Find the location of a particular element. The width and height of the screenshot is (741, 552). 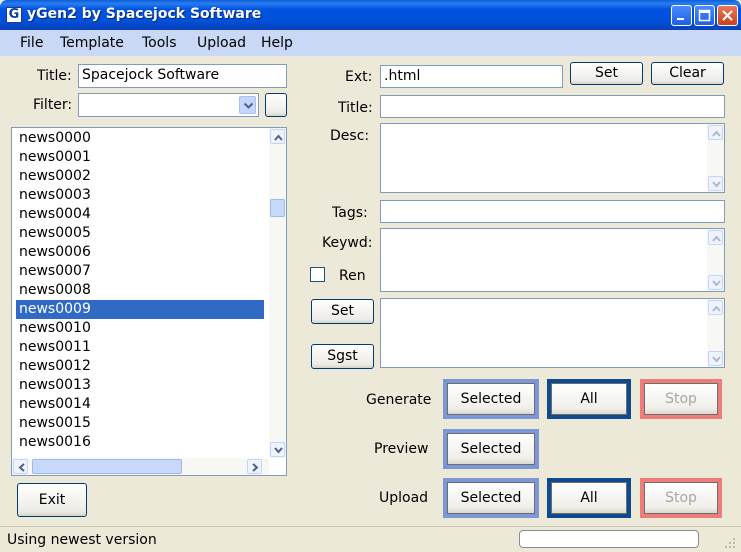

scroll-down-button is located at coordinates (277, 449).